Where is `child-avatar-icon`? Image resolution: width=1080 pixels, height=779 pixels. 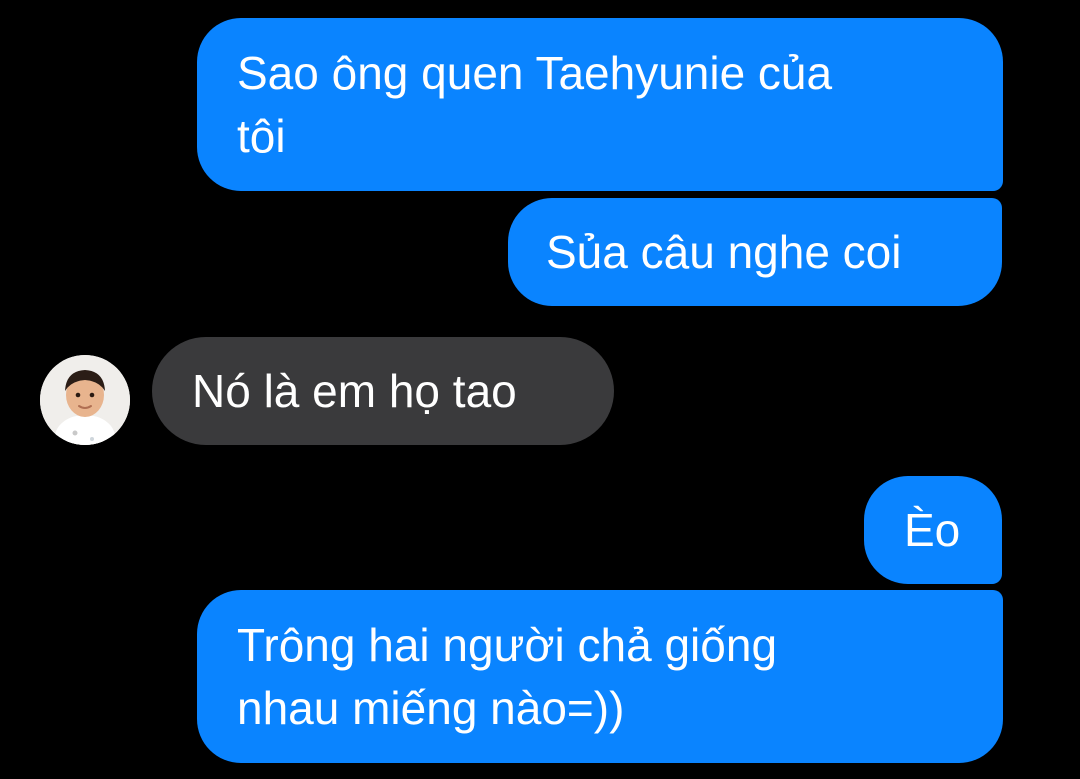
child-avatar-icon is located at coordinates (85, 400).